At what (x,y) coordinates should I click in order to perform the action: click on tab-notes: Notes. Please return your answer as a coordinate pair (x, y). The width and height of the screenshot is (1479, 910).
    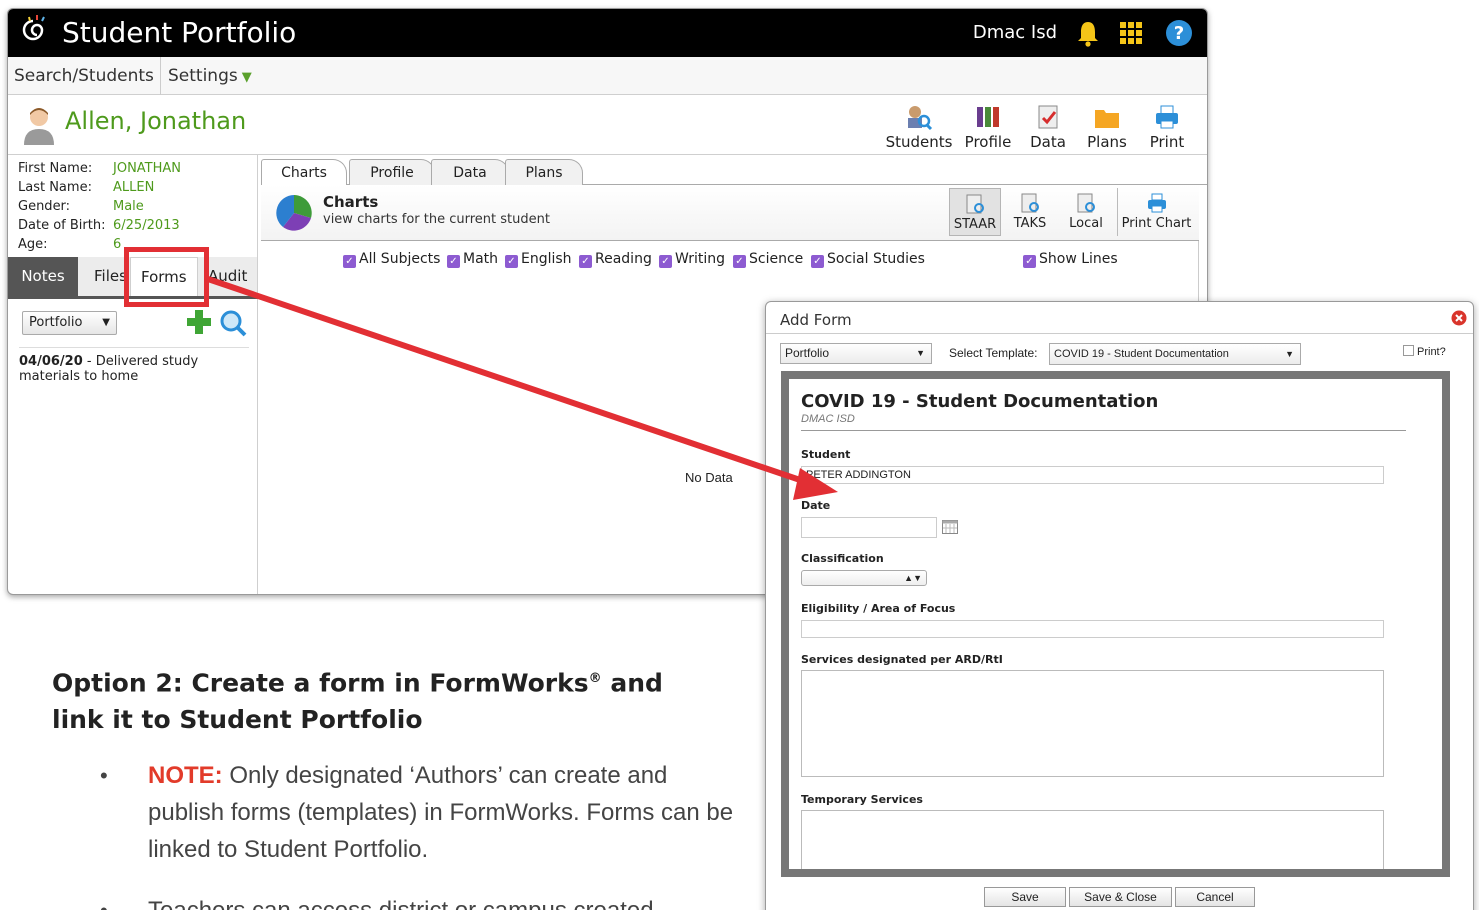
    Looking at the image, I should click on (43, 276).